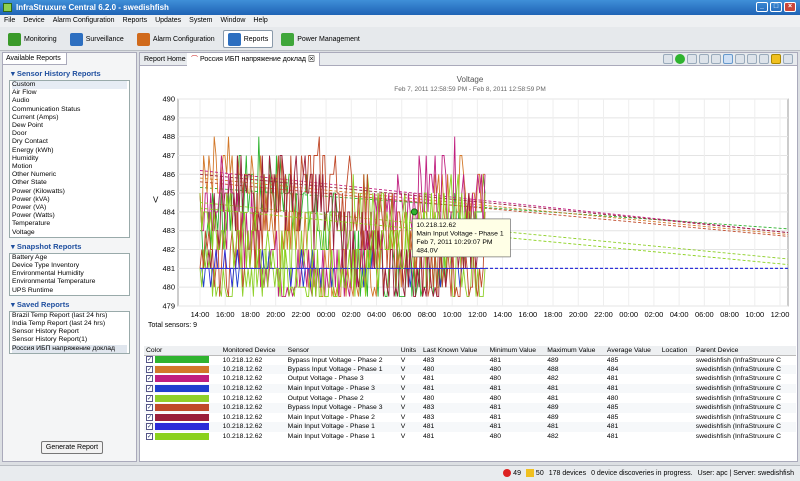 The width and height of the screenshot is (800, 481). I want to click on device-count: 178 devices, so click(567, 473).